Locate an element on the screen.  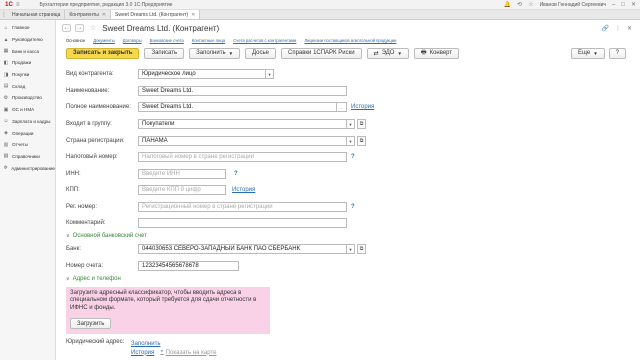
account-input: 12323454565678678 is located at coordinates (188, 266).